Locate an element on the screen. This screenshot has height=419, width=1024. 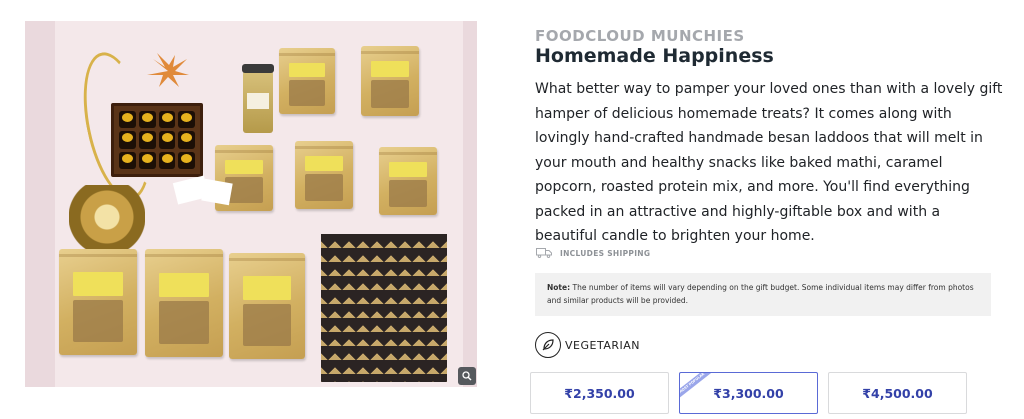
popular-tag: MOST POPULAR is located at coordinates (696, 387).